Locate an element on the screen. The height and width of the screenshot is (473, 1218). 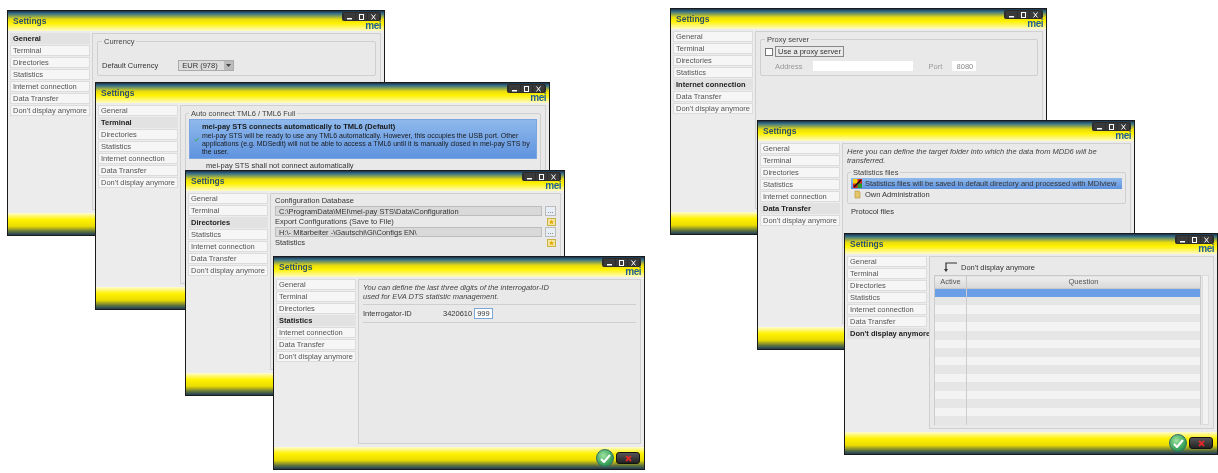
option-item is located at coordinates (363, 139).